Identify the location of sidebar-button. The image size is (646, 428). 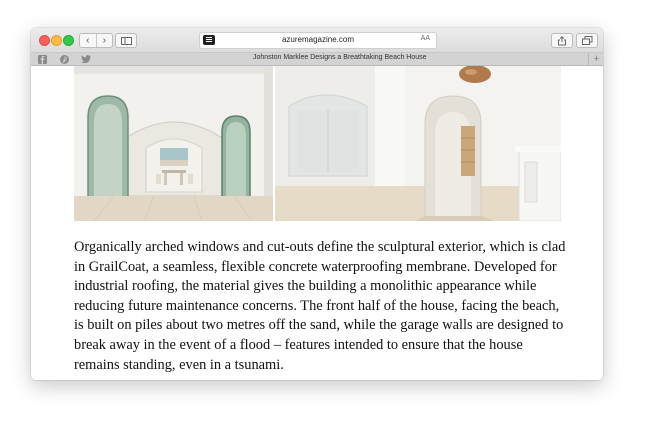
(126, 40).